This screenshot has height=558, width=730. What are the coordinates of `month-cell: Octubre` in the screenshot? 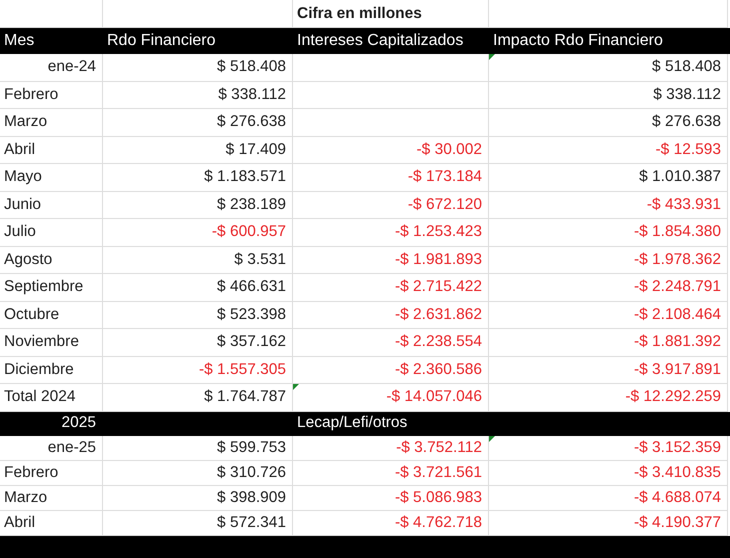 It's located at (32, 315).